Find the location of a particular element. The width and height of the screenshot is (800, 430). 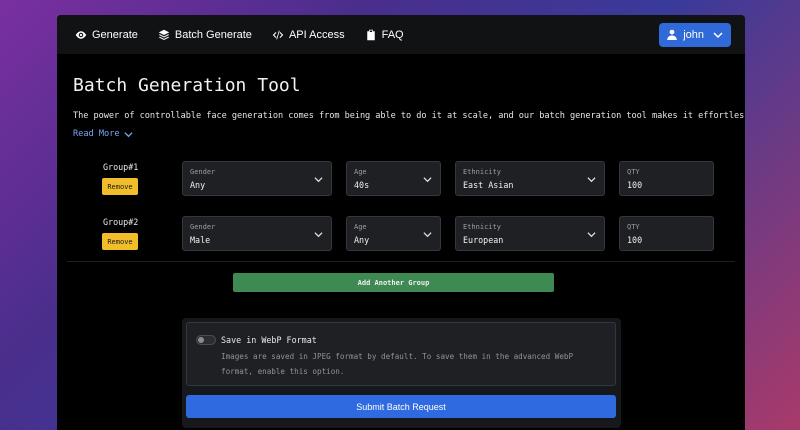

nav-generate: Generate is located at coordinates (106, 35).